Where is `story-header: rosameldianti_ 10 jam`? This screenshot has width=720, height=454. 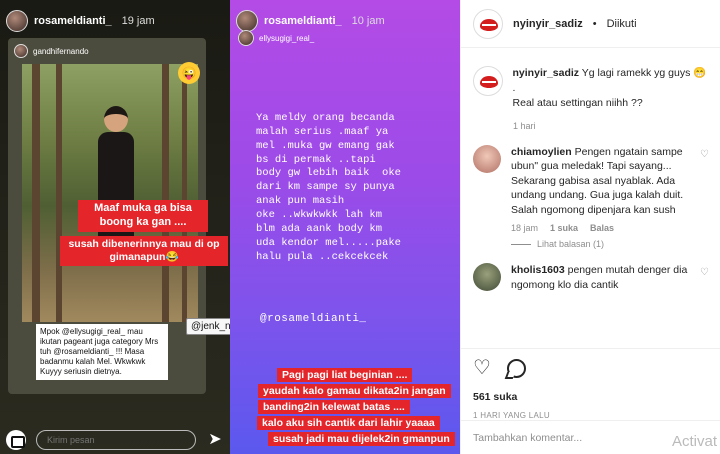
story-header: rosameldianti_ 10 jam is located at coordinates (310, 21).